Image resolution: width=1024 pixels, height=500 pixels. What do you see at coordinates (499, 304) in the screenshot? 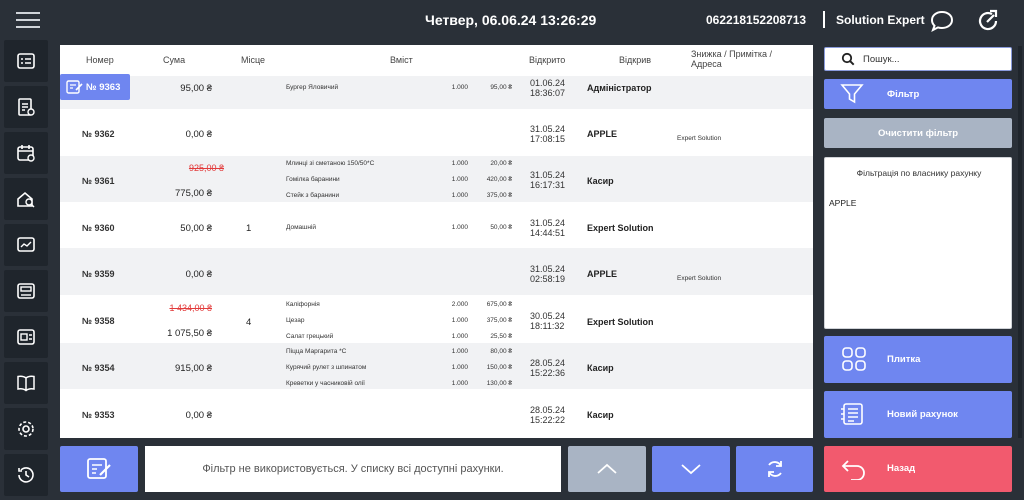
I see `item-price: 675,00 ₴` at bounding box center [499, 304].